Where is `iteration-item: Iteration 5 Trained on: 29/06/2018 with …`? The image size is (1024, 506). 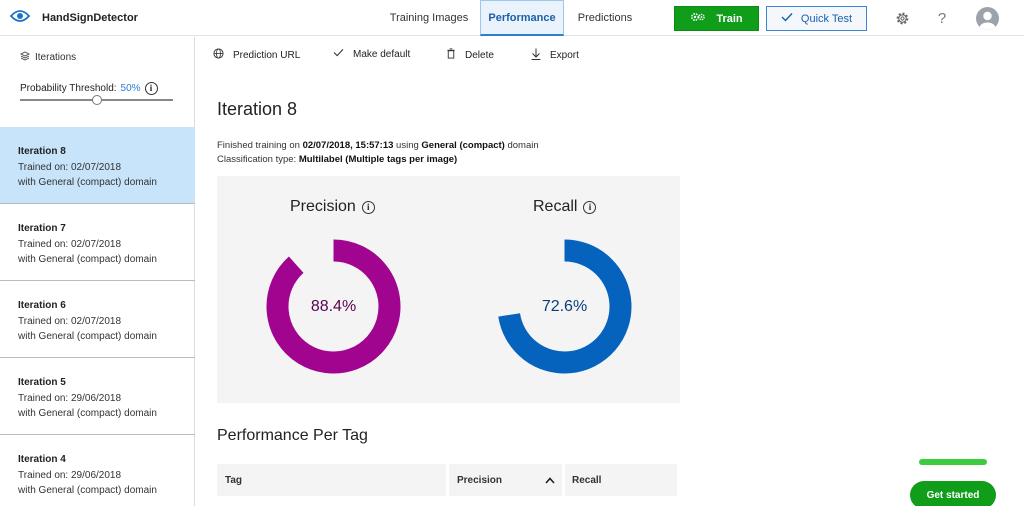 iteration-item: Iteration 5 Trained on: 29/06/2018 with … is located at coordinates (97, 396).